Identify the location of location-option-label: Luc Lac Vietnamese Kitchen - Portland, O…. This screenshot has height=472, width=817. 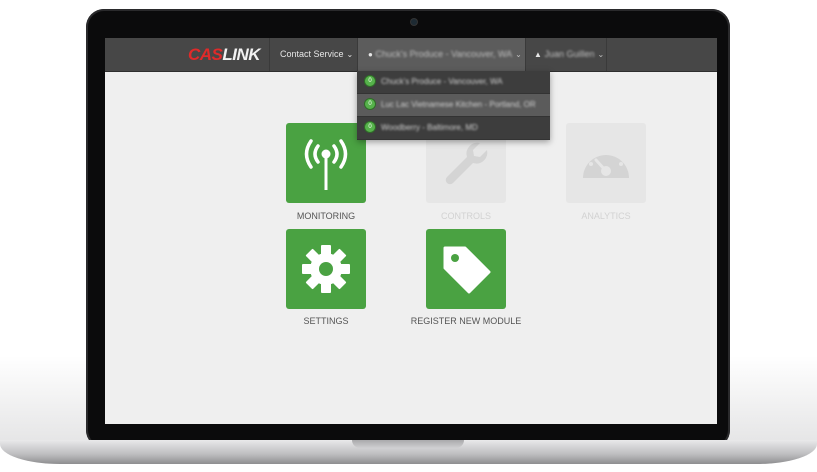
(458, 104).